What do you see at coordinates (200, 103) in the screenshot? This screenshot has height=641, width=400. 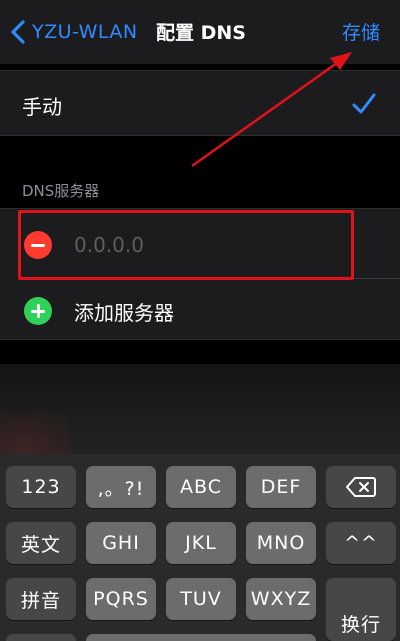 I see `option-manual: 手动` at bounding box center [200, 103].